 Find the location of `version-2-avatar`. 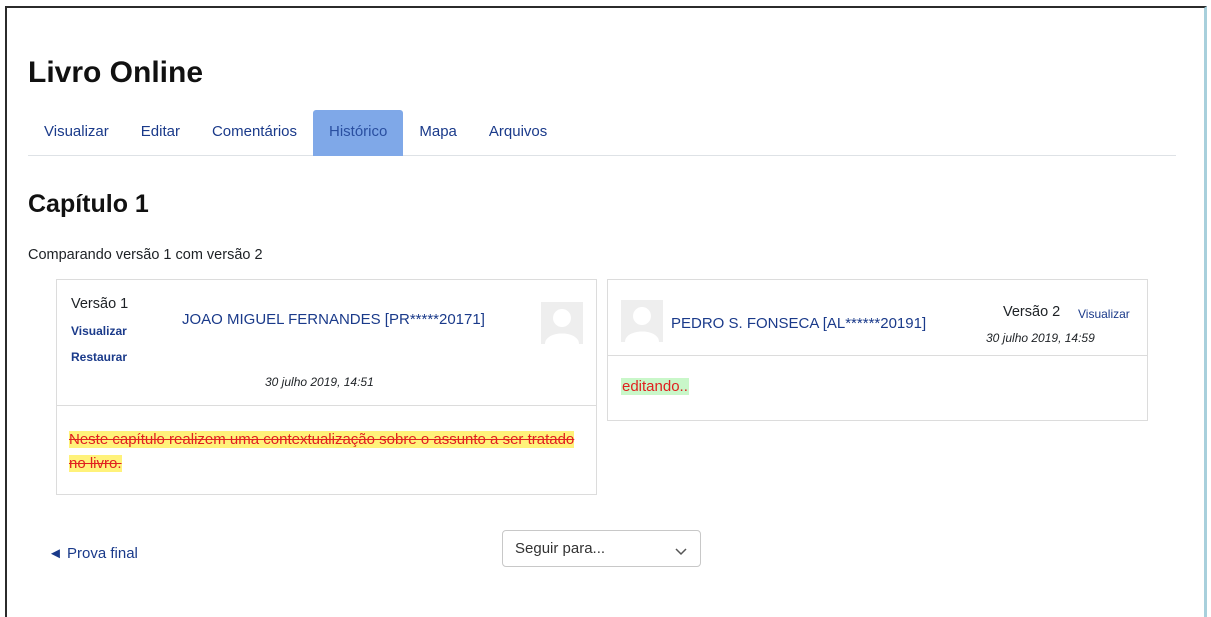

version-2-avatar is located at coordinates (642, 321).